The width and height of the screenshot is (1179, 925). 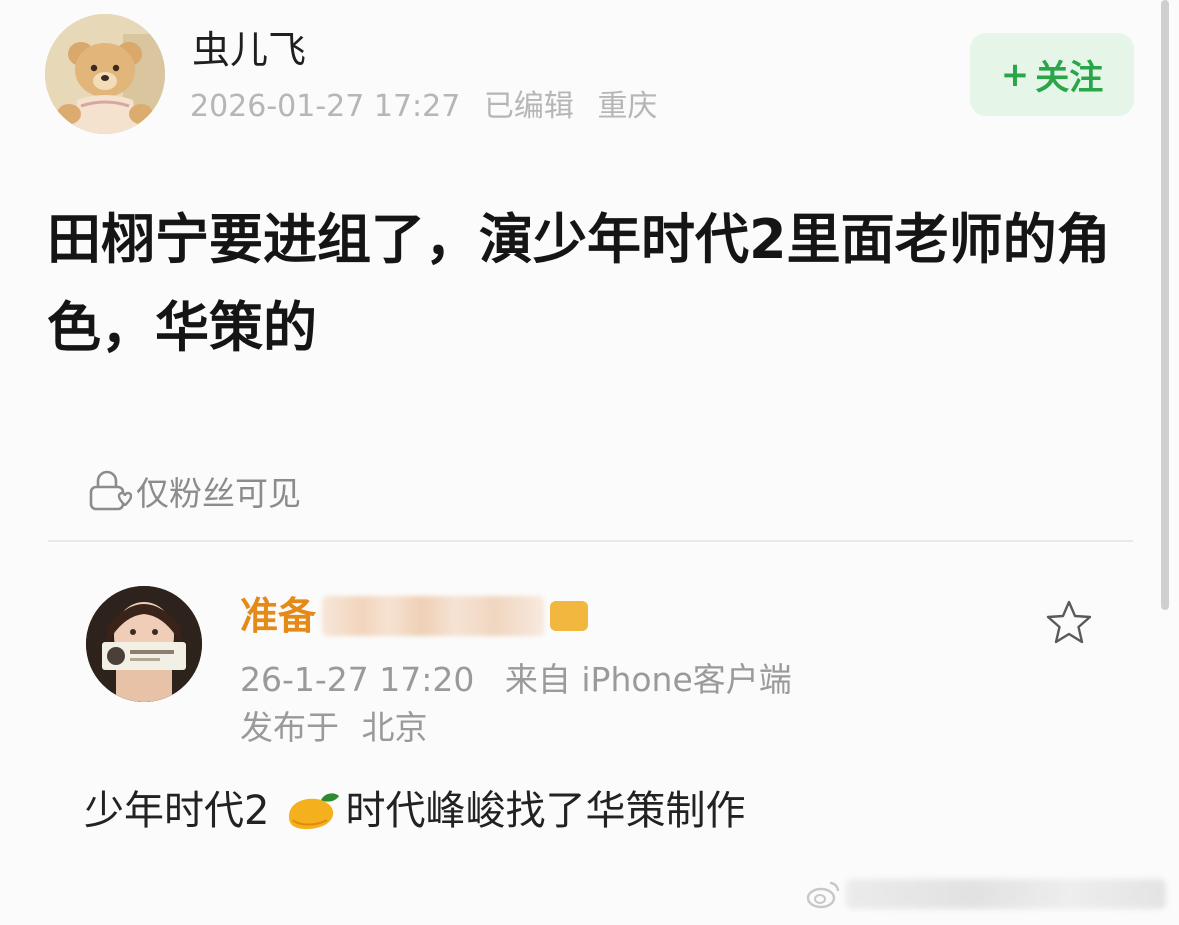 What do you see at coordinates (340, 728) in the screenshot?
I see `comment-location-meta: 发布于 北京` at bounding box center [340, 728].